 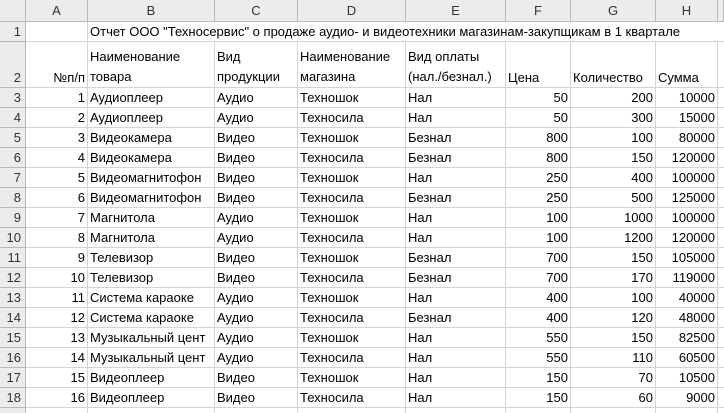 What do you see at coordinates (613, 11) in the screenshot?
I see `column-header-g: G` at bounding box center [613, 11].